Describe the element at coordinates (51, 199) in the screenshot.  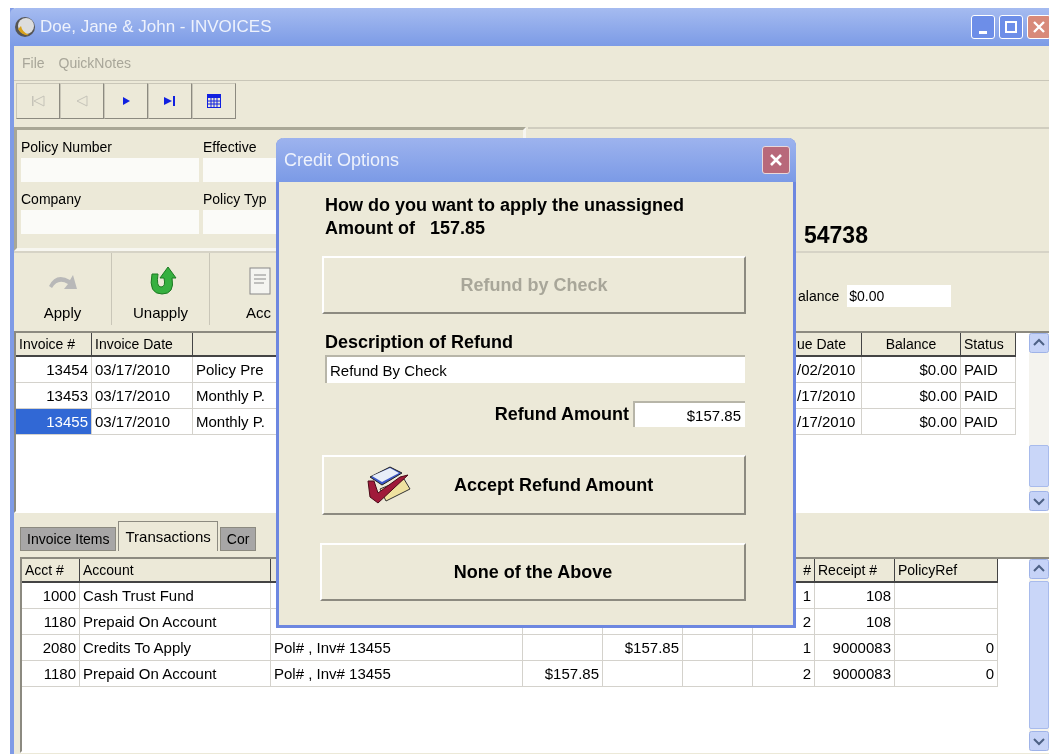
I see `field-label: Company` at that location.